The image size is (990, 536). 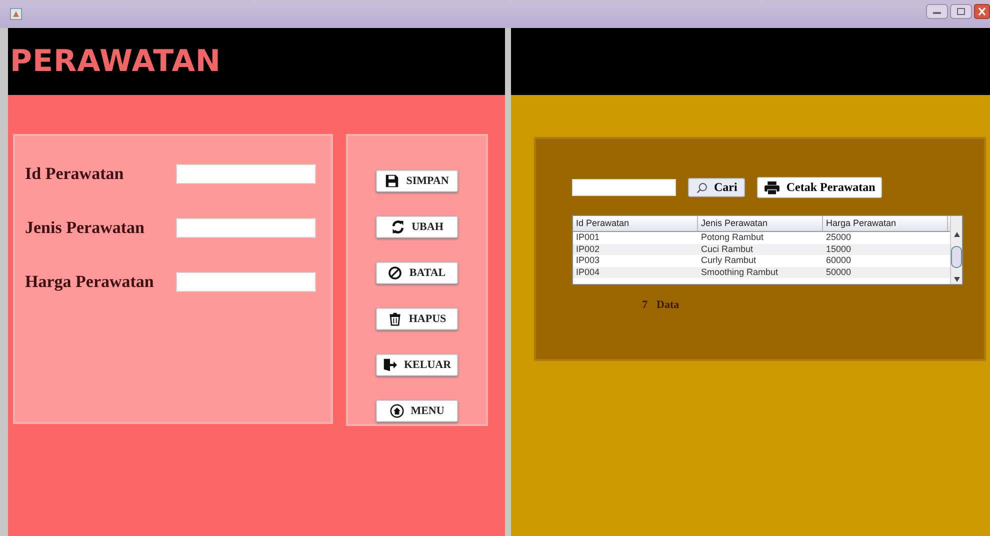 I want to click on search-field, so click(x=624, y=187).